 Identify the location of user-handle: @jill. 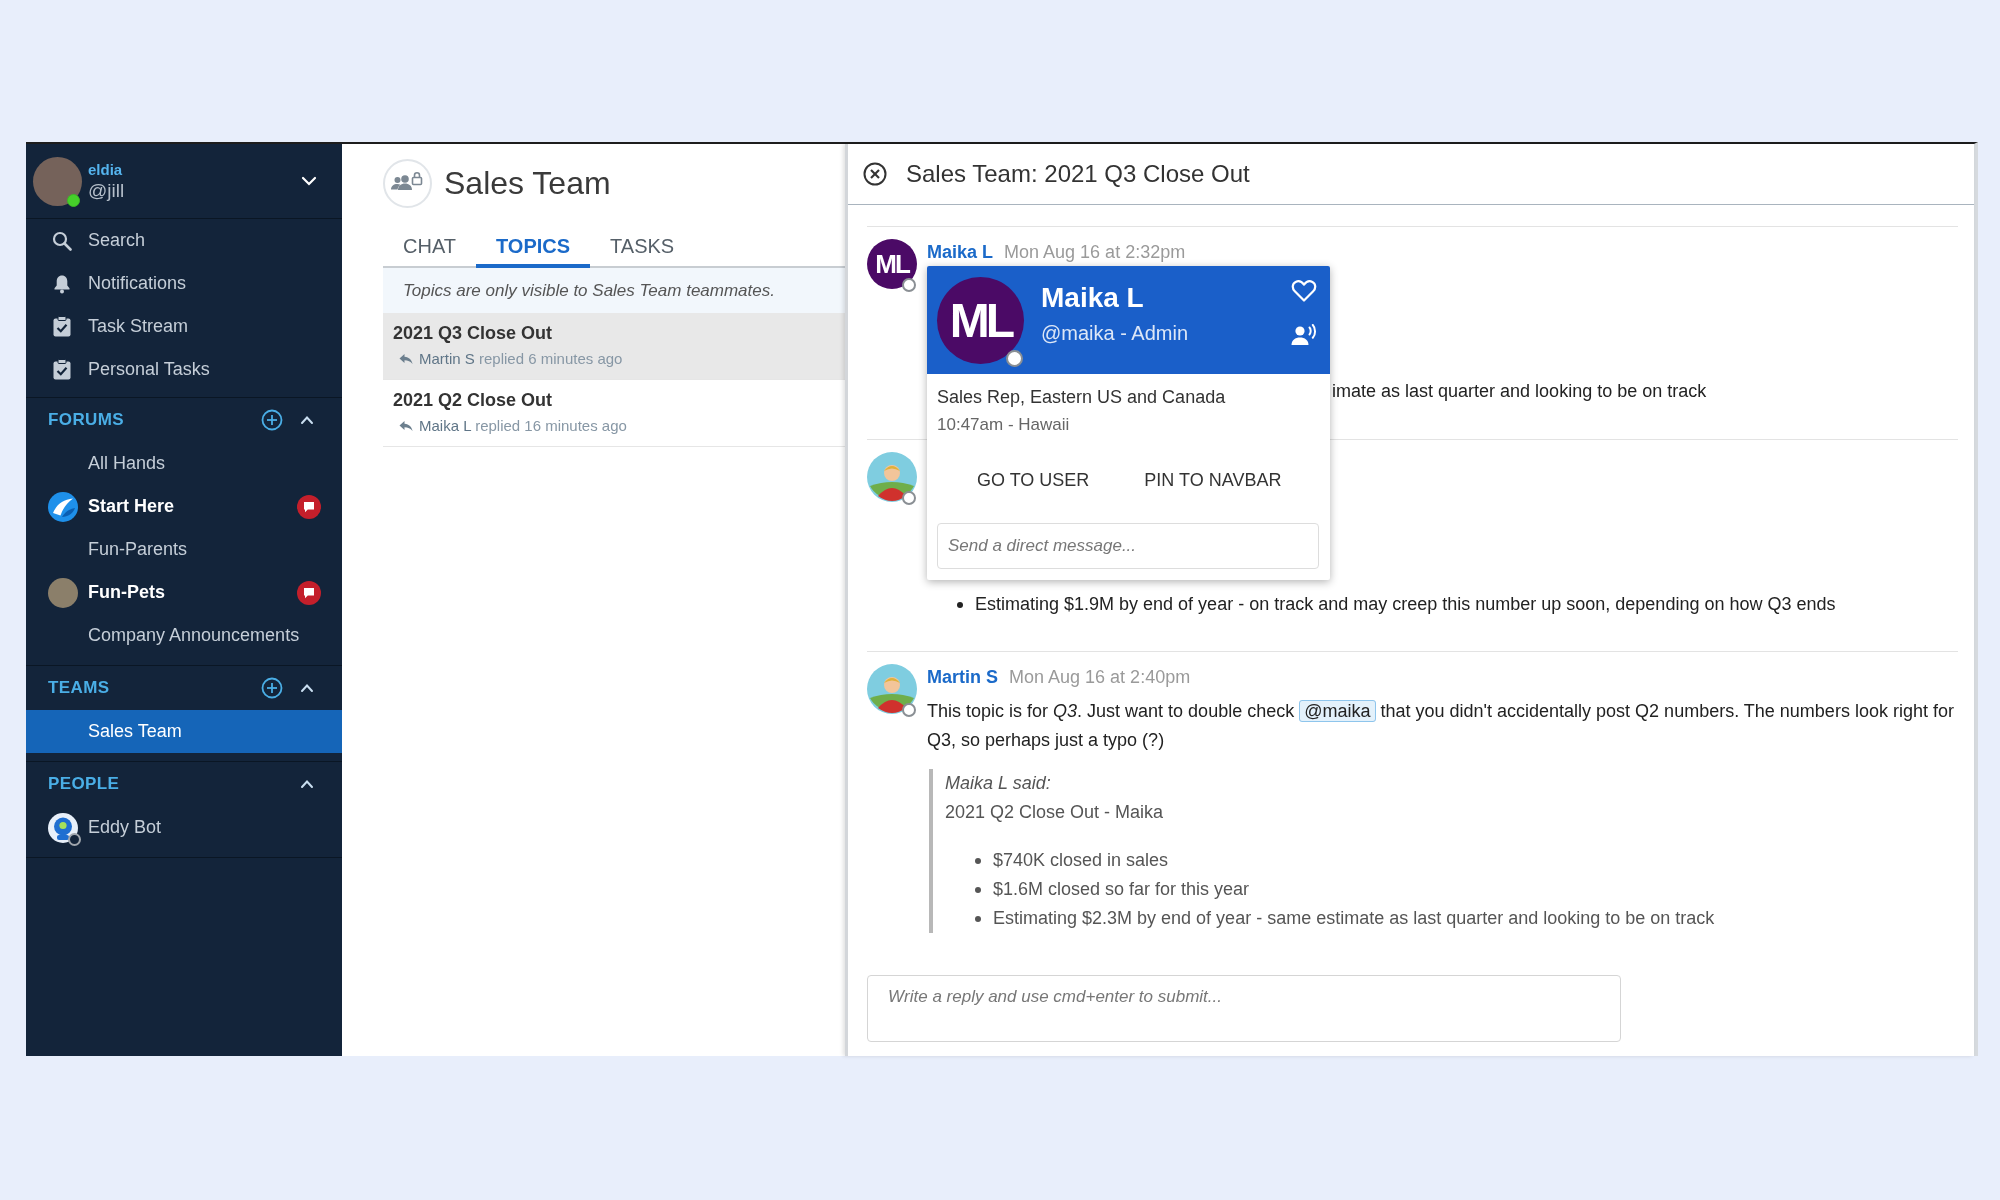
(106, 190).